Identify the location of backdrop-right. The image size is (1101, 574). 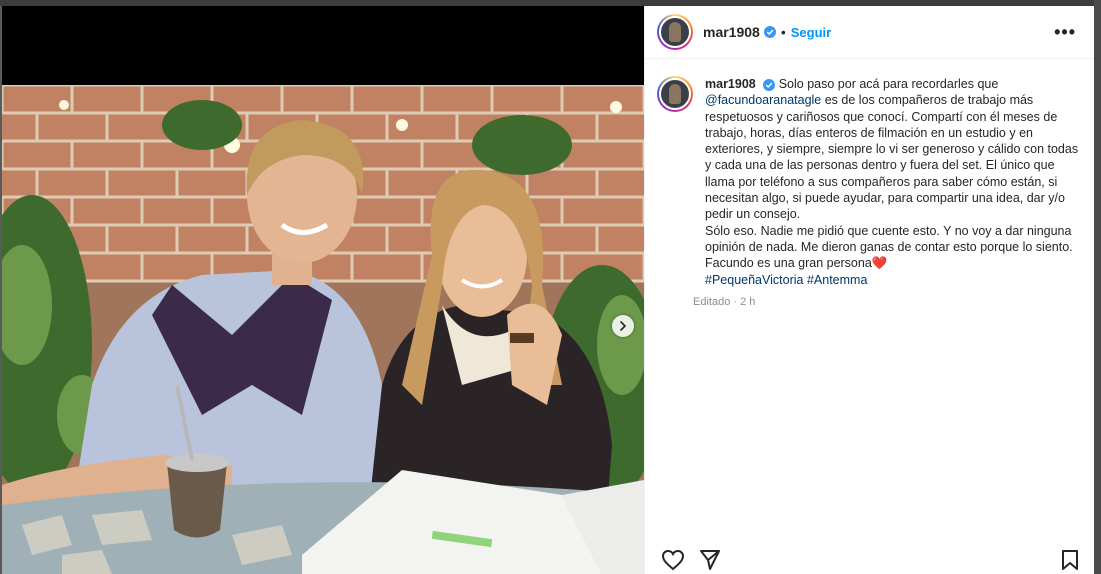
(1097, 287).